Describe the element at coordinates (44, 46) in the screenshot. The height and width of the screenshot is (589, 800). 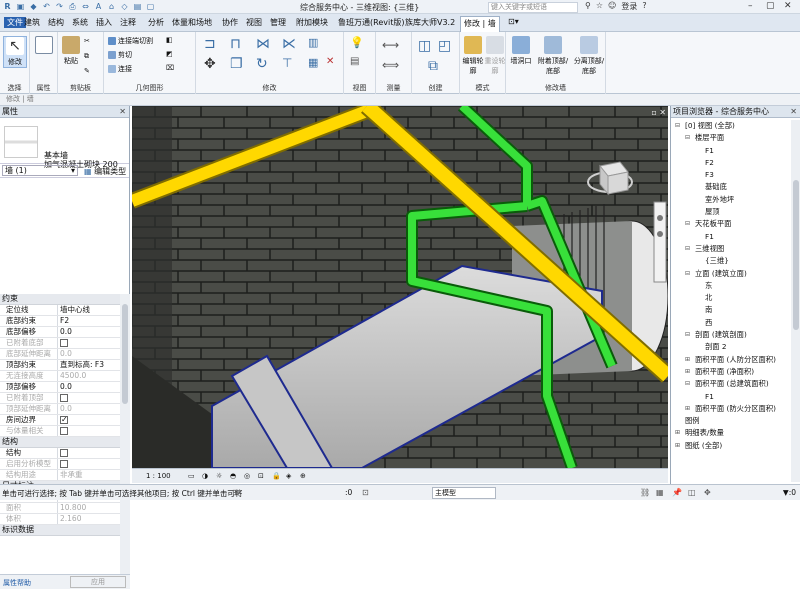
I see `properties-button` at that location.